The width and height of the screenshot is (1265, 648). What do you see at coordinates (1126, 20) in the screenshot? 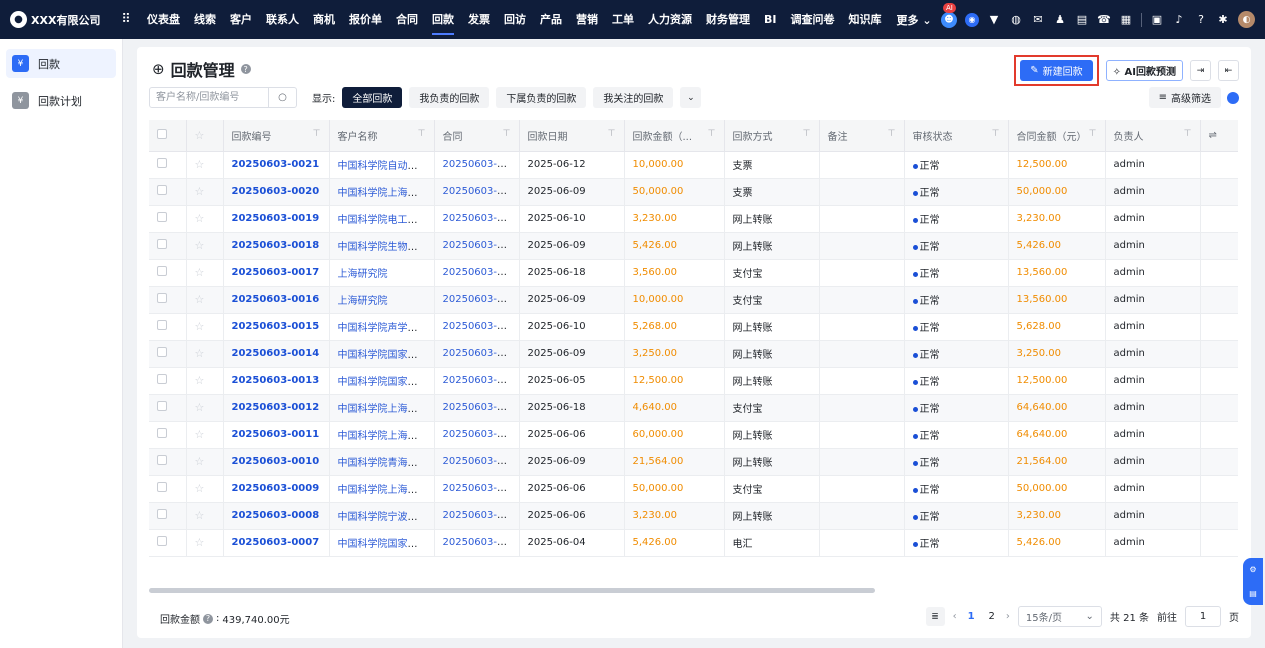
I see `calendar-icon: ▦` at bounding box center [1126, 20].